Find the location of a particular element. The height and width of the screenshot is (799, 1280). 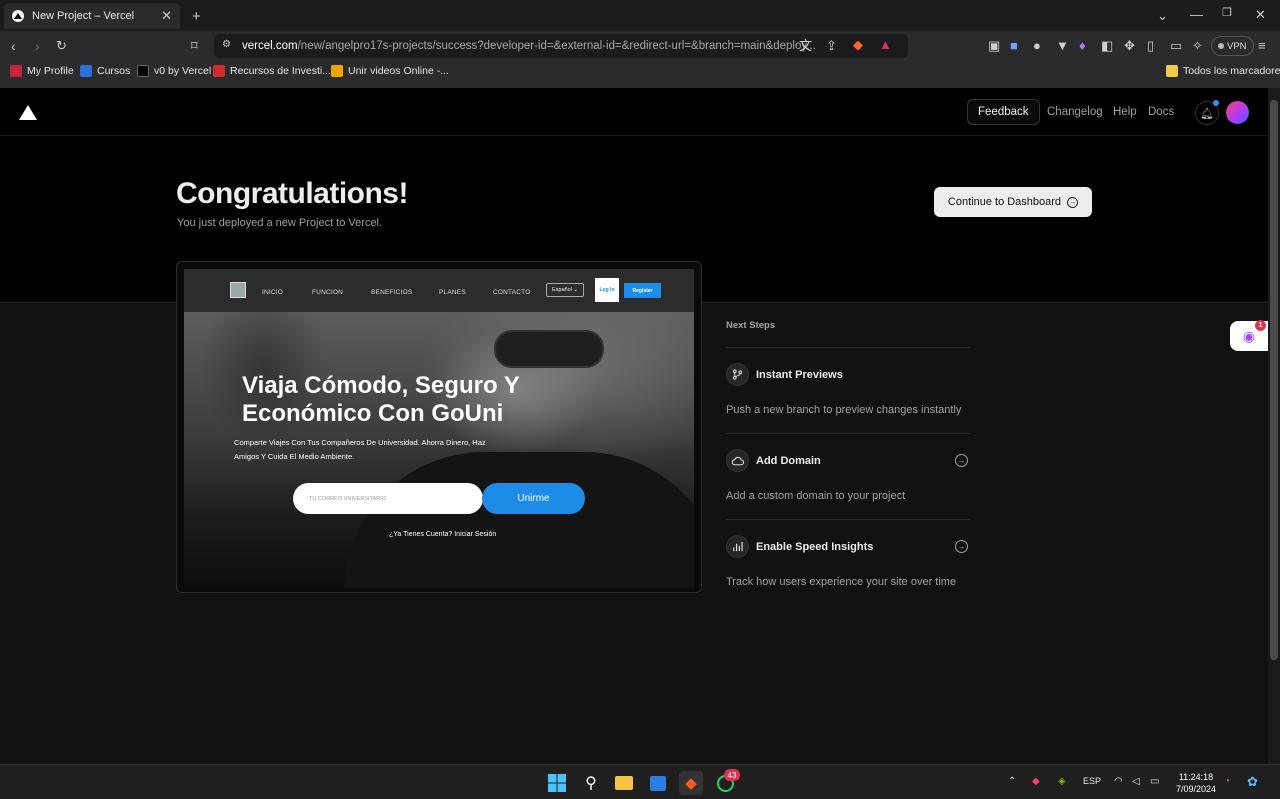

browser-tab: New Project – Vercel ✕ is located at coordinates (92, 16).